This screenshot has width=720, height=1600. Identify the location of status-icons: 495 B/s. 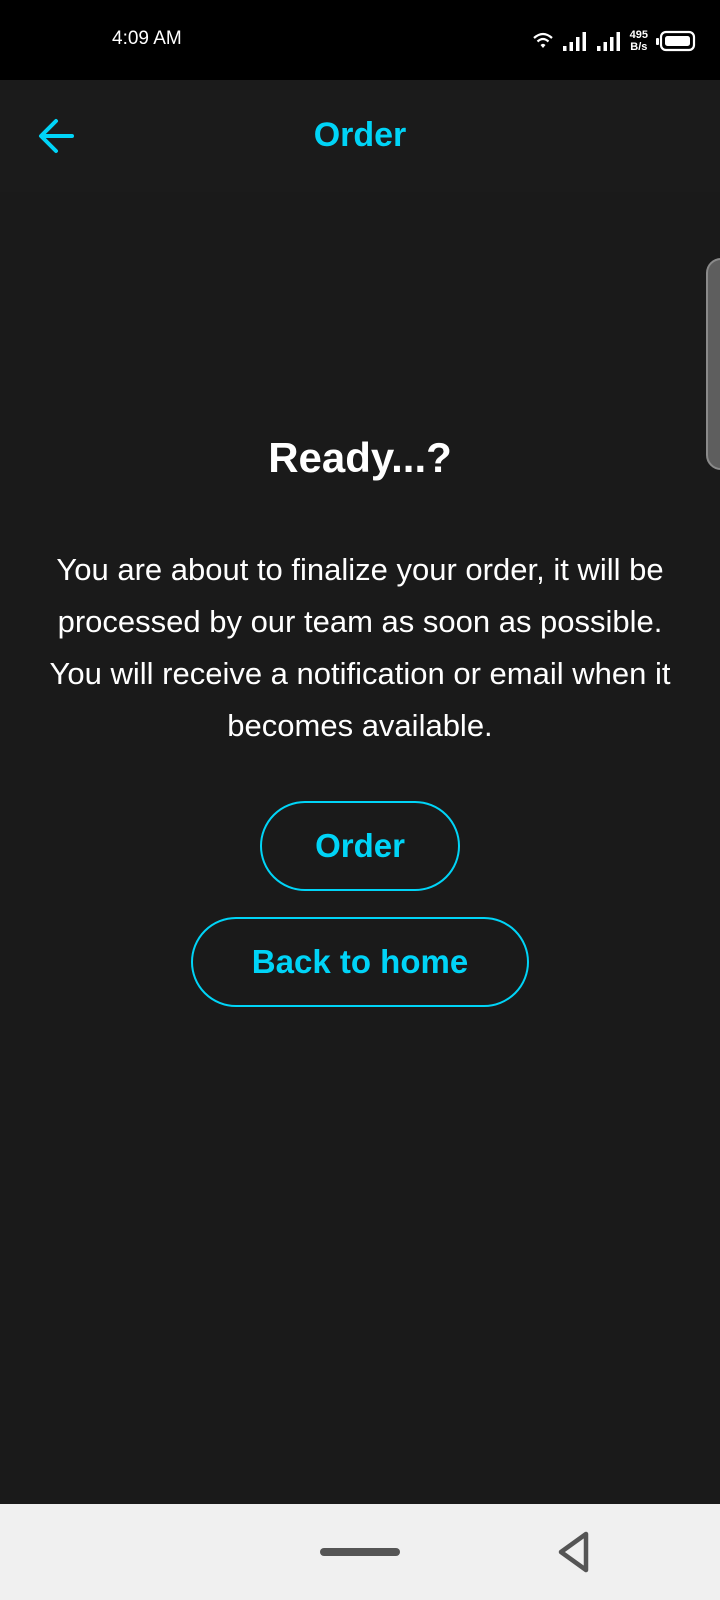
(614, 41).